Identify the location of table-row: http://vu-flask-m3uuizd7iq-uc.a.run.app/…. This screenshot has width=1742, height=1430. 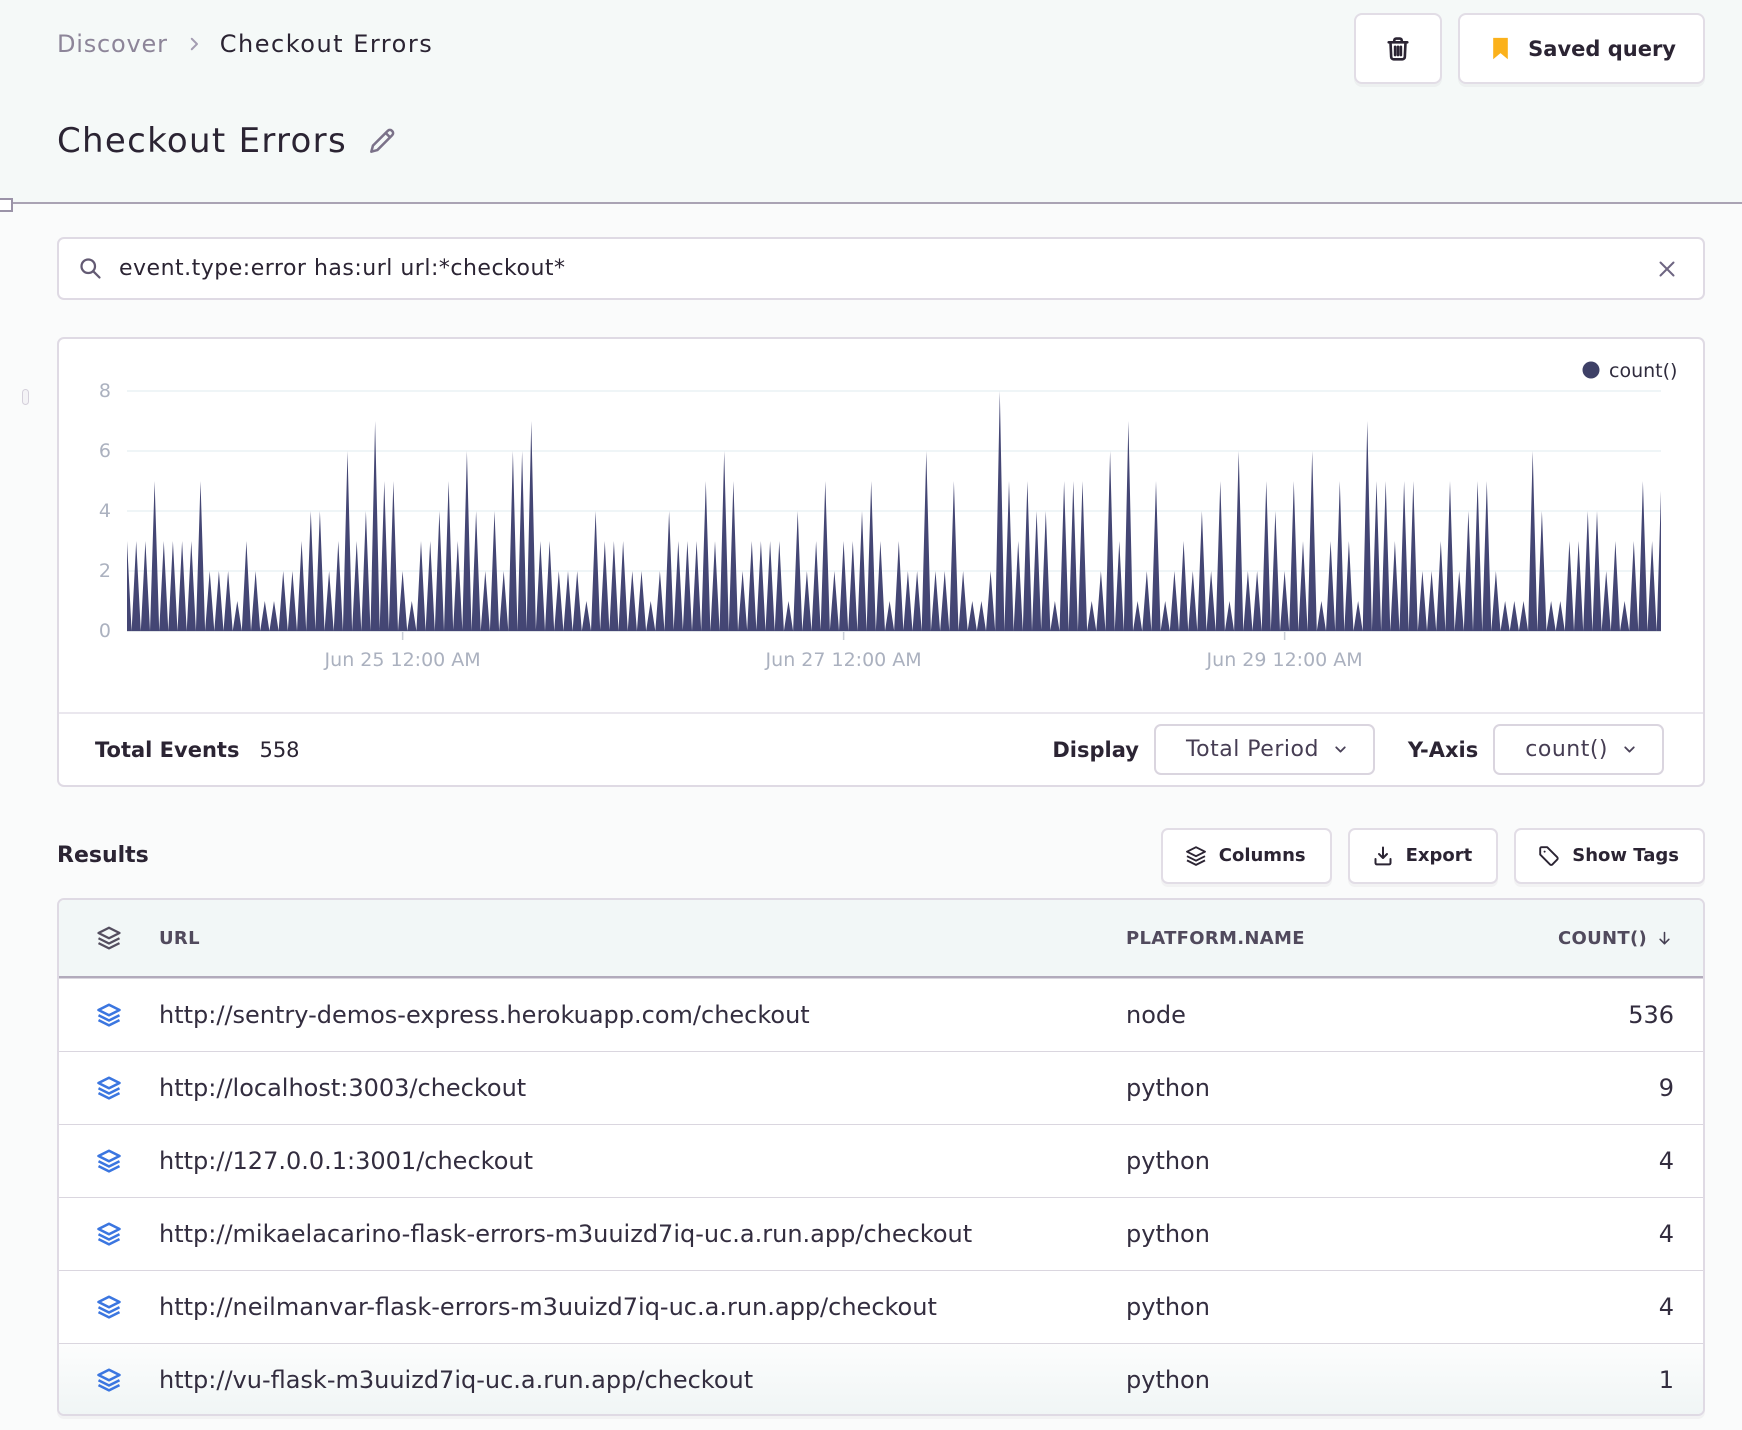
(881, 1378).